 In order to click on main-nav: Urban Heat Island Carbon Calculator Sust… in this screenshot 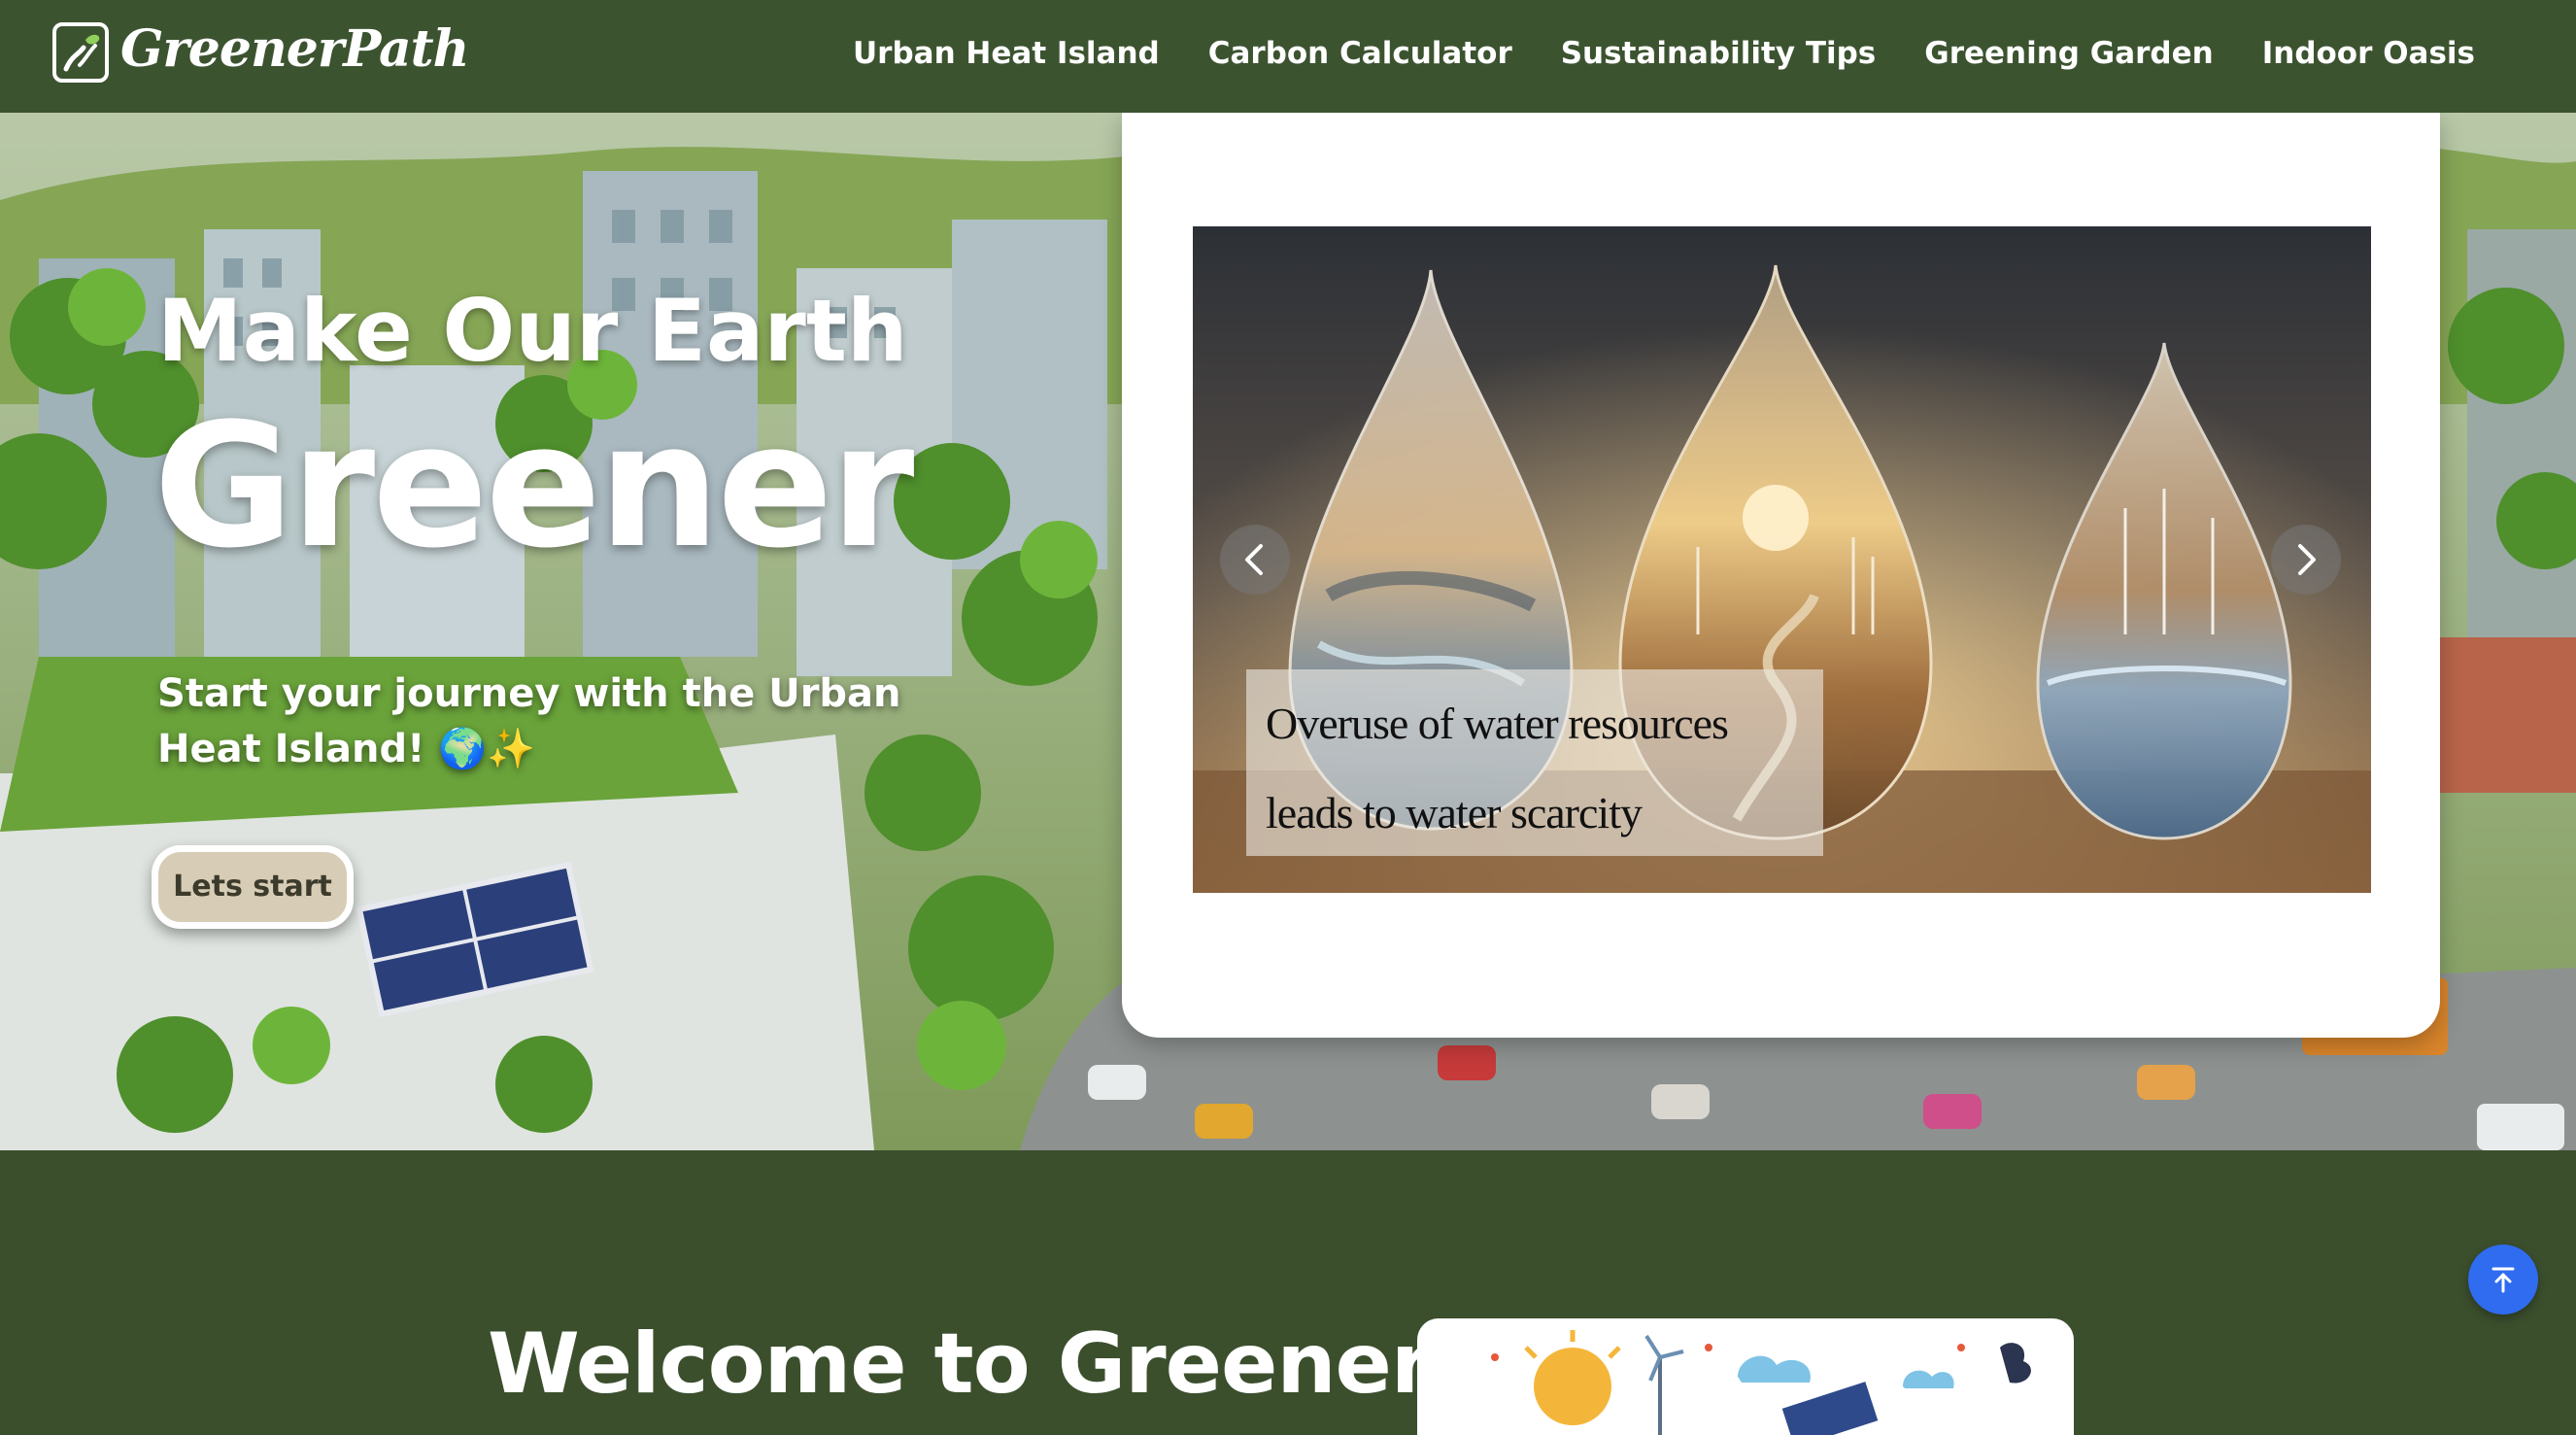, I will do `click(1664, 54)`.